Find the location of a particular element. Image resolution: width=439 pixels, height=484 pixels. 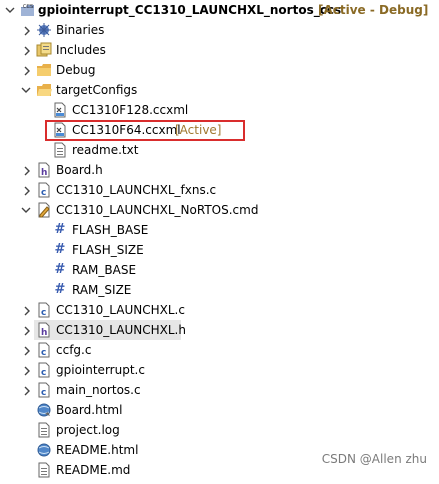

tree-item-label: CC1310_LAUNCHXL.h is located at coordinates (121, 330).